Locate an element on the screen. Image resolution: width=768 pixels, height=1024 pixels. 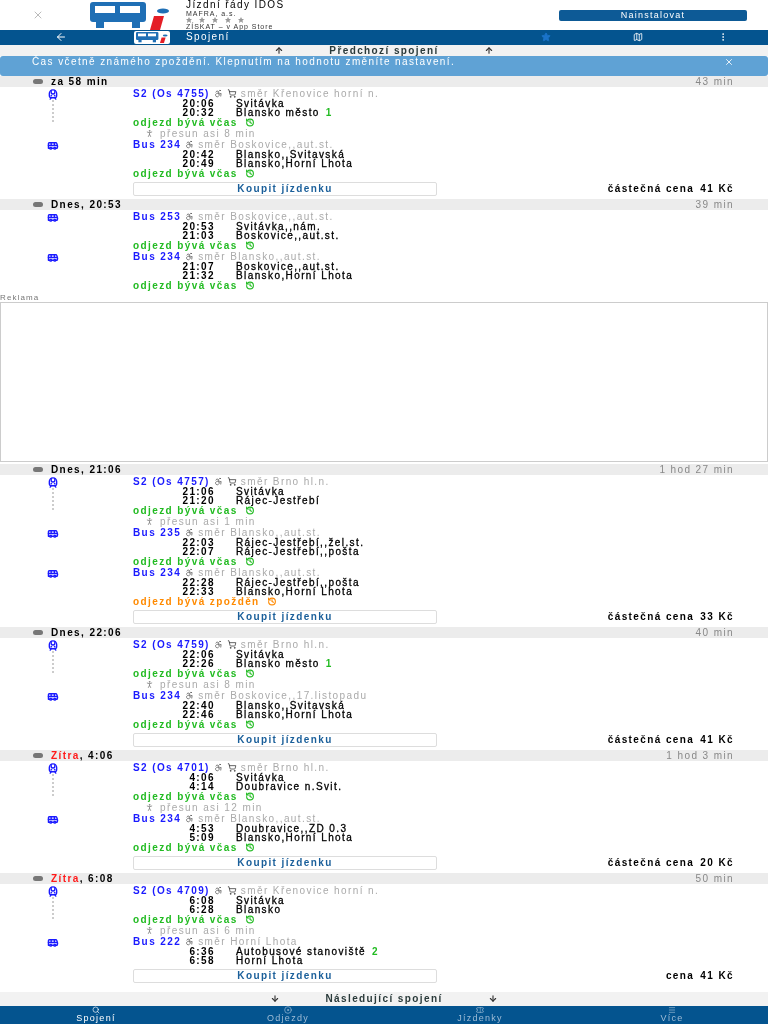
connection-header: za 58 min 43 min is located at coordinates (384, 81).